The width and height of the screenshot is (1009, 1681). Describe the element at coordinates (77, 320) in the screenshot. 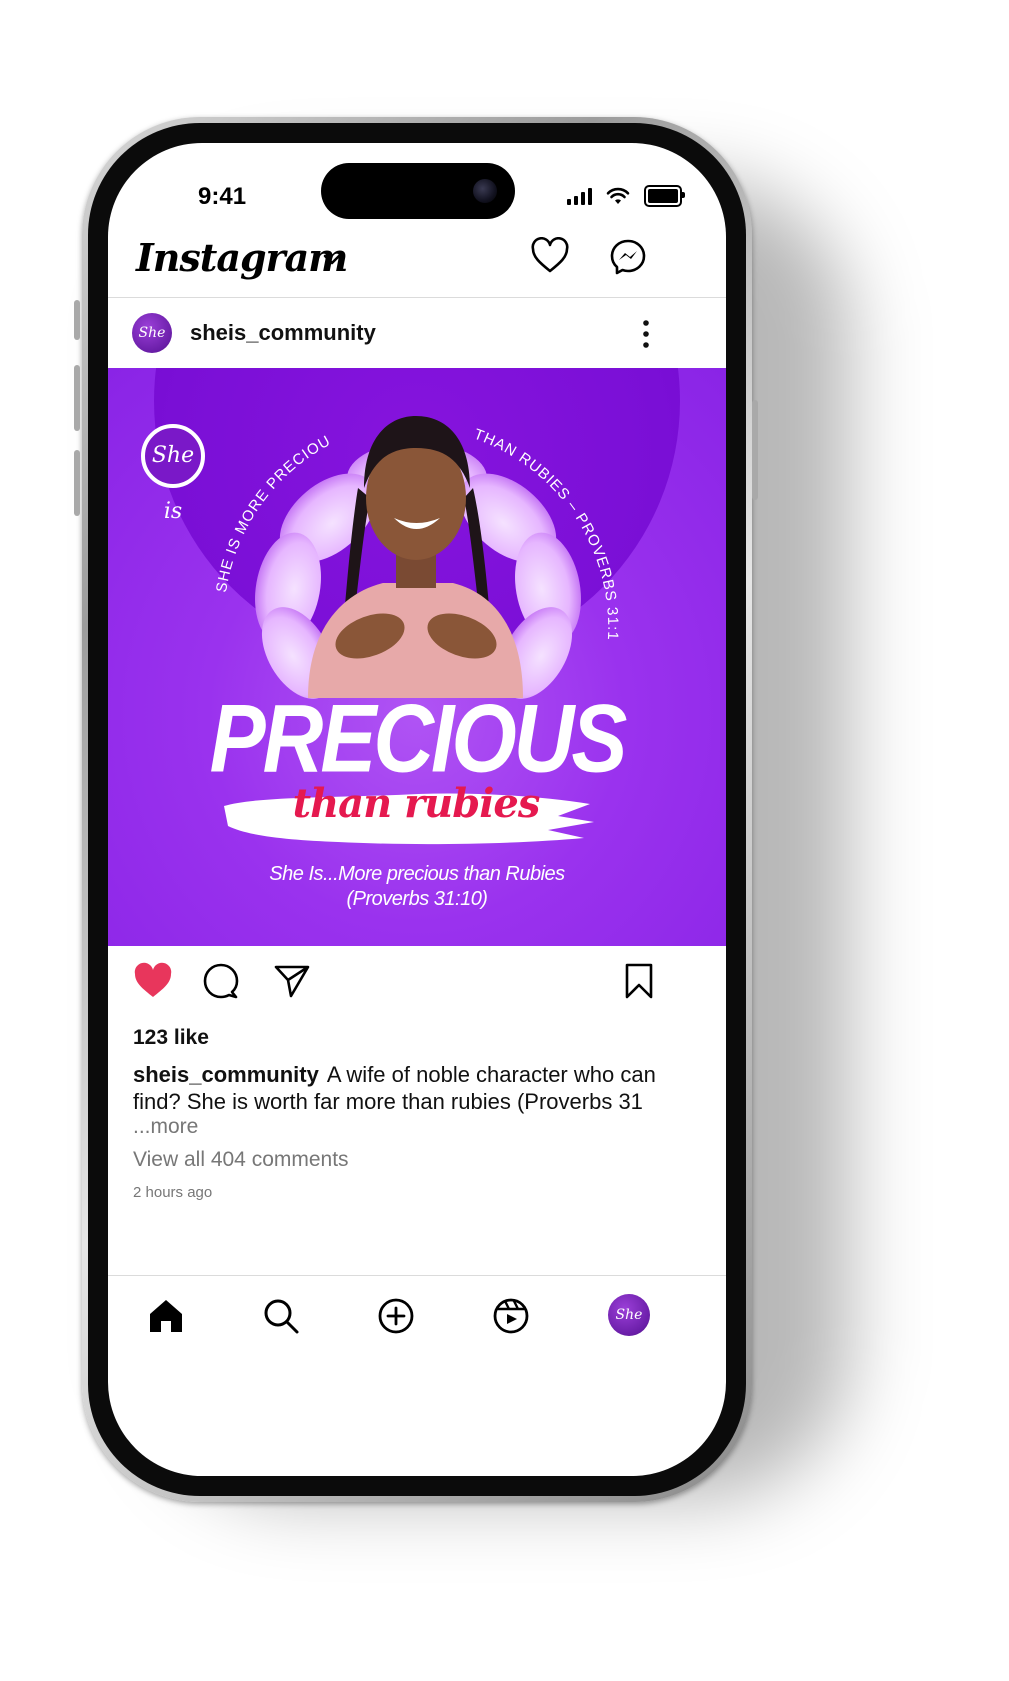

I see `action-button` at that location.